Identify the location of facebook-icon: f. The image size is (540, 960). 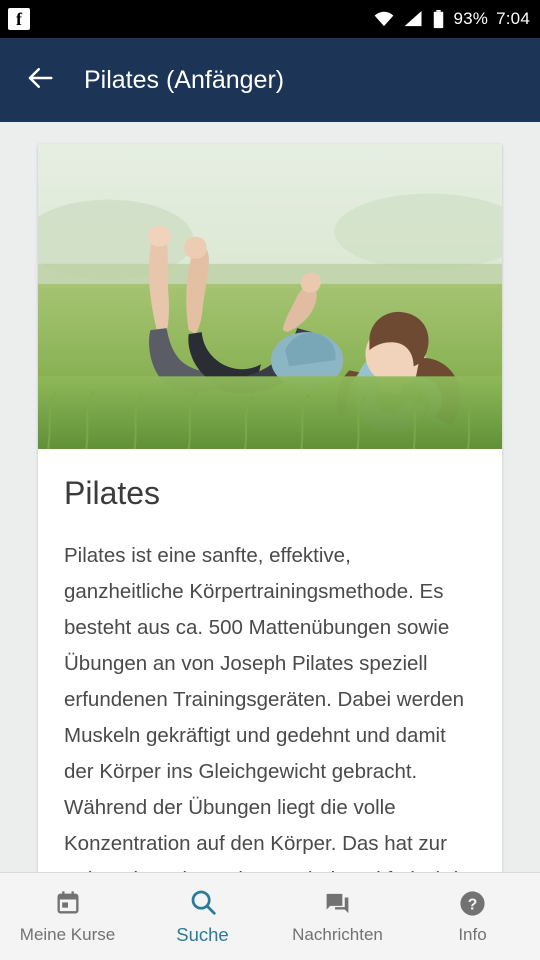
(19, 19).